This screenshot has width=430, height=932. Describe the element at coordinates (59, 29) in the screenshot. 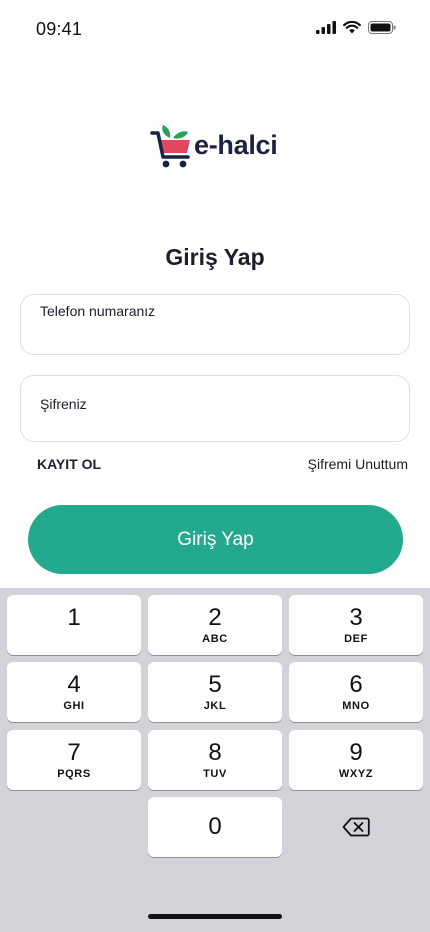

I see `status-time: 09:41` at that location.